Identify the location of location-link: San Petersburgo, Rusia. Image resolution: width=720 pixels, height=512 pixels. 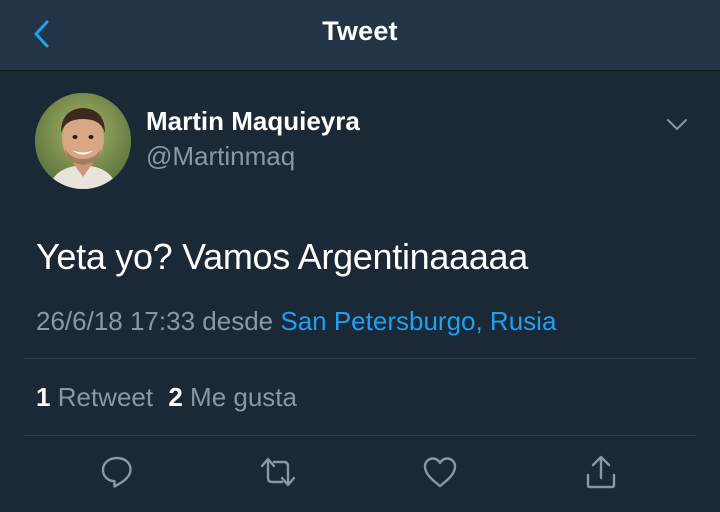
(418, 321).